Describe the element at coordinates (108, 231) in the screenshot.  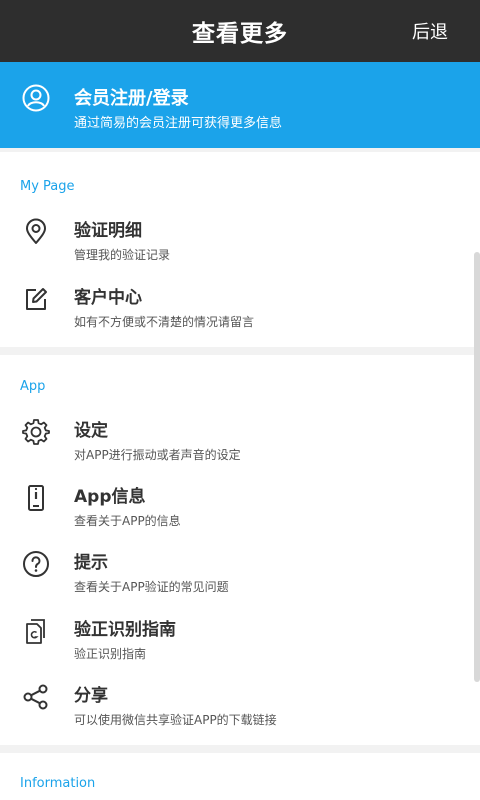
I see `menu-item-label: 验证明细` at that location.